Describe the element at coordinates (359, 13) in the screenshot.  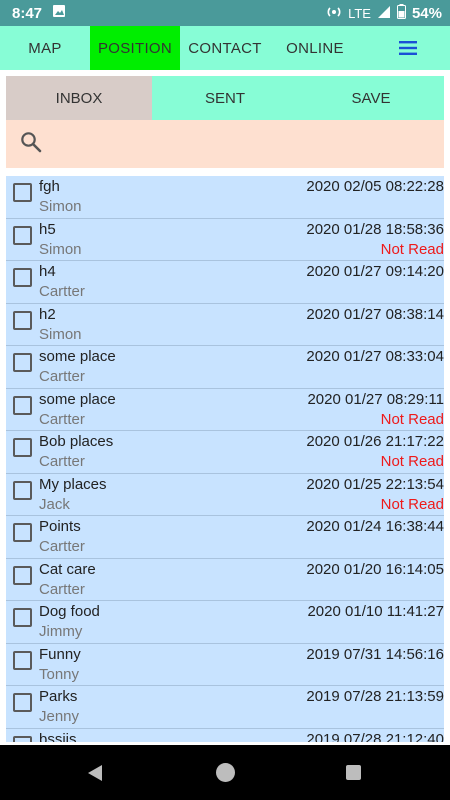
I see `network-type: LTE` at that location.